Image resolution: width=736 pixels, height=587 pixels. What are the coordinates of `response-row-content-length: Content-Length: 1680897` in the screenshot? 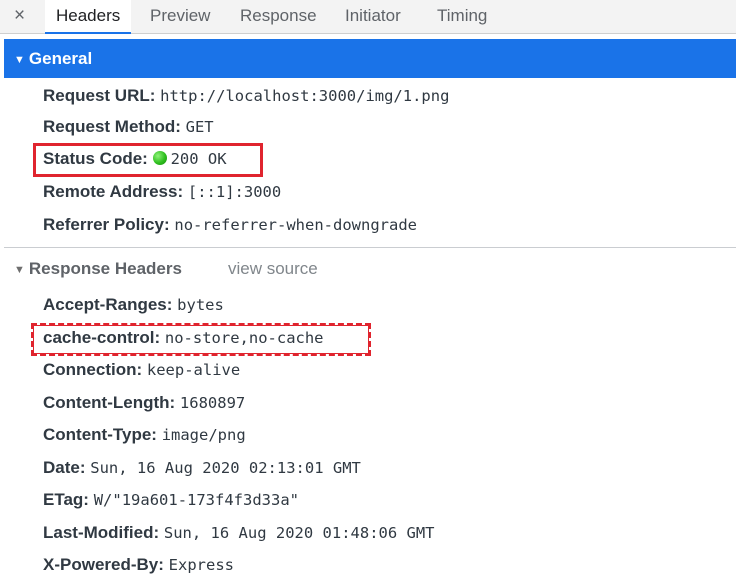 It's located at (144, 403).